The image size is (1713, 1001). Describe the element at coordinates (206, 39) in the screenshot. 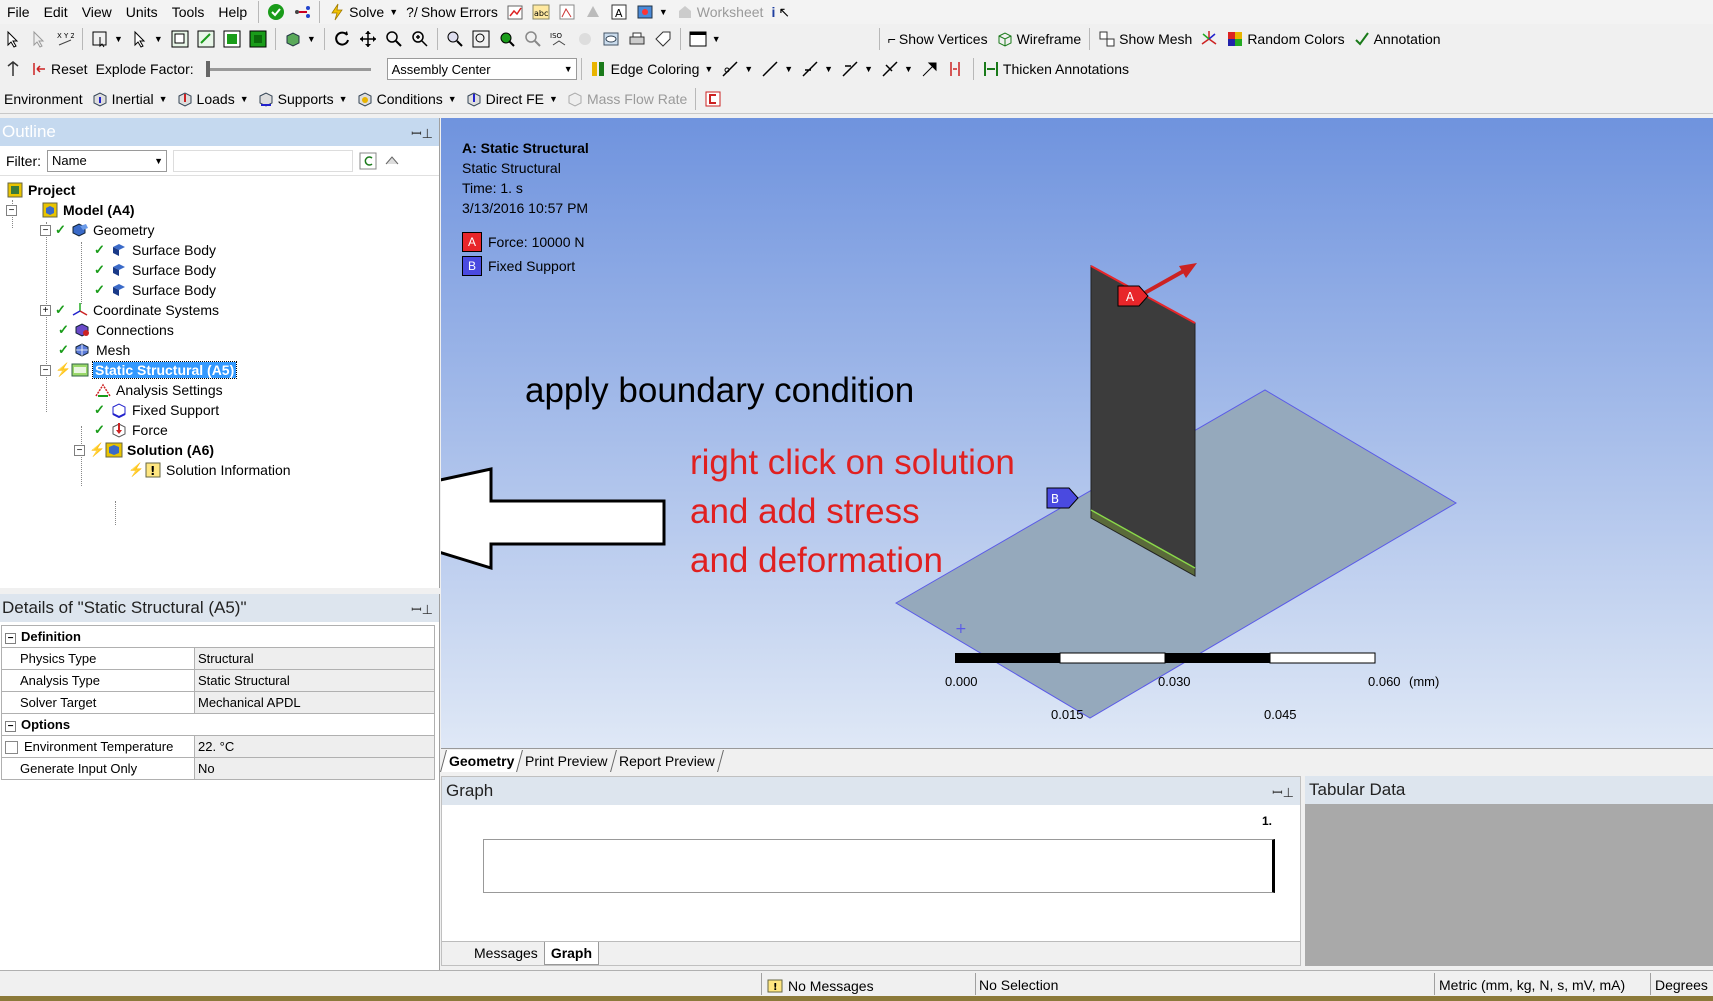

I see `select-edge-button` at that location.